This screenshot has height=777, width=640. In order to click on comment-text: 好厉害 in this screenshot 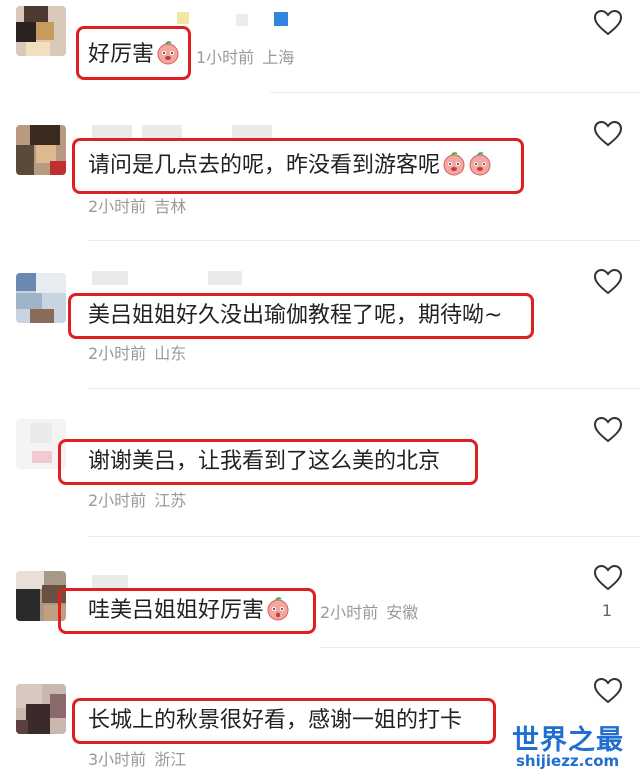, I will do `click(134, 55)`.